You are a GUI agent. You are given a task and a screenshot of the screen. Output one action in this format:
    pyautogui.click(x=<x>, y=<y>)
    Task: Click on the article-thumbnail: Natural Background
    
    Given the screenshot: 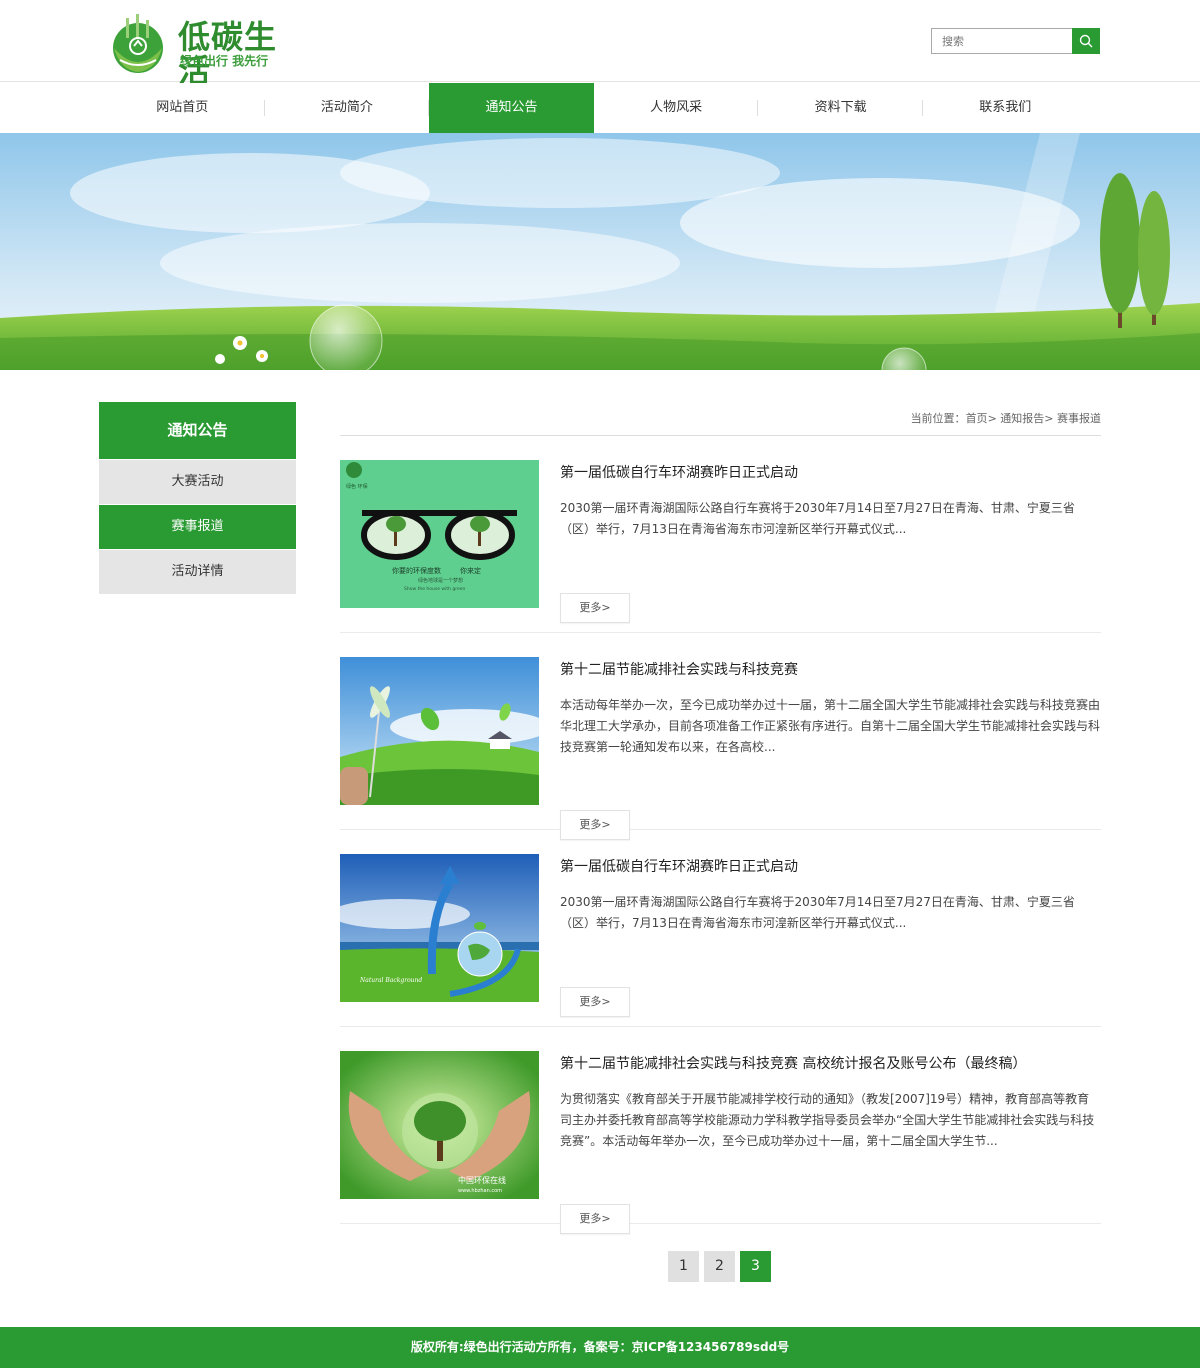 What is the action you would take?
    pyautogui.click(x=439, y=928)
    